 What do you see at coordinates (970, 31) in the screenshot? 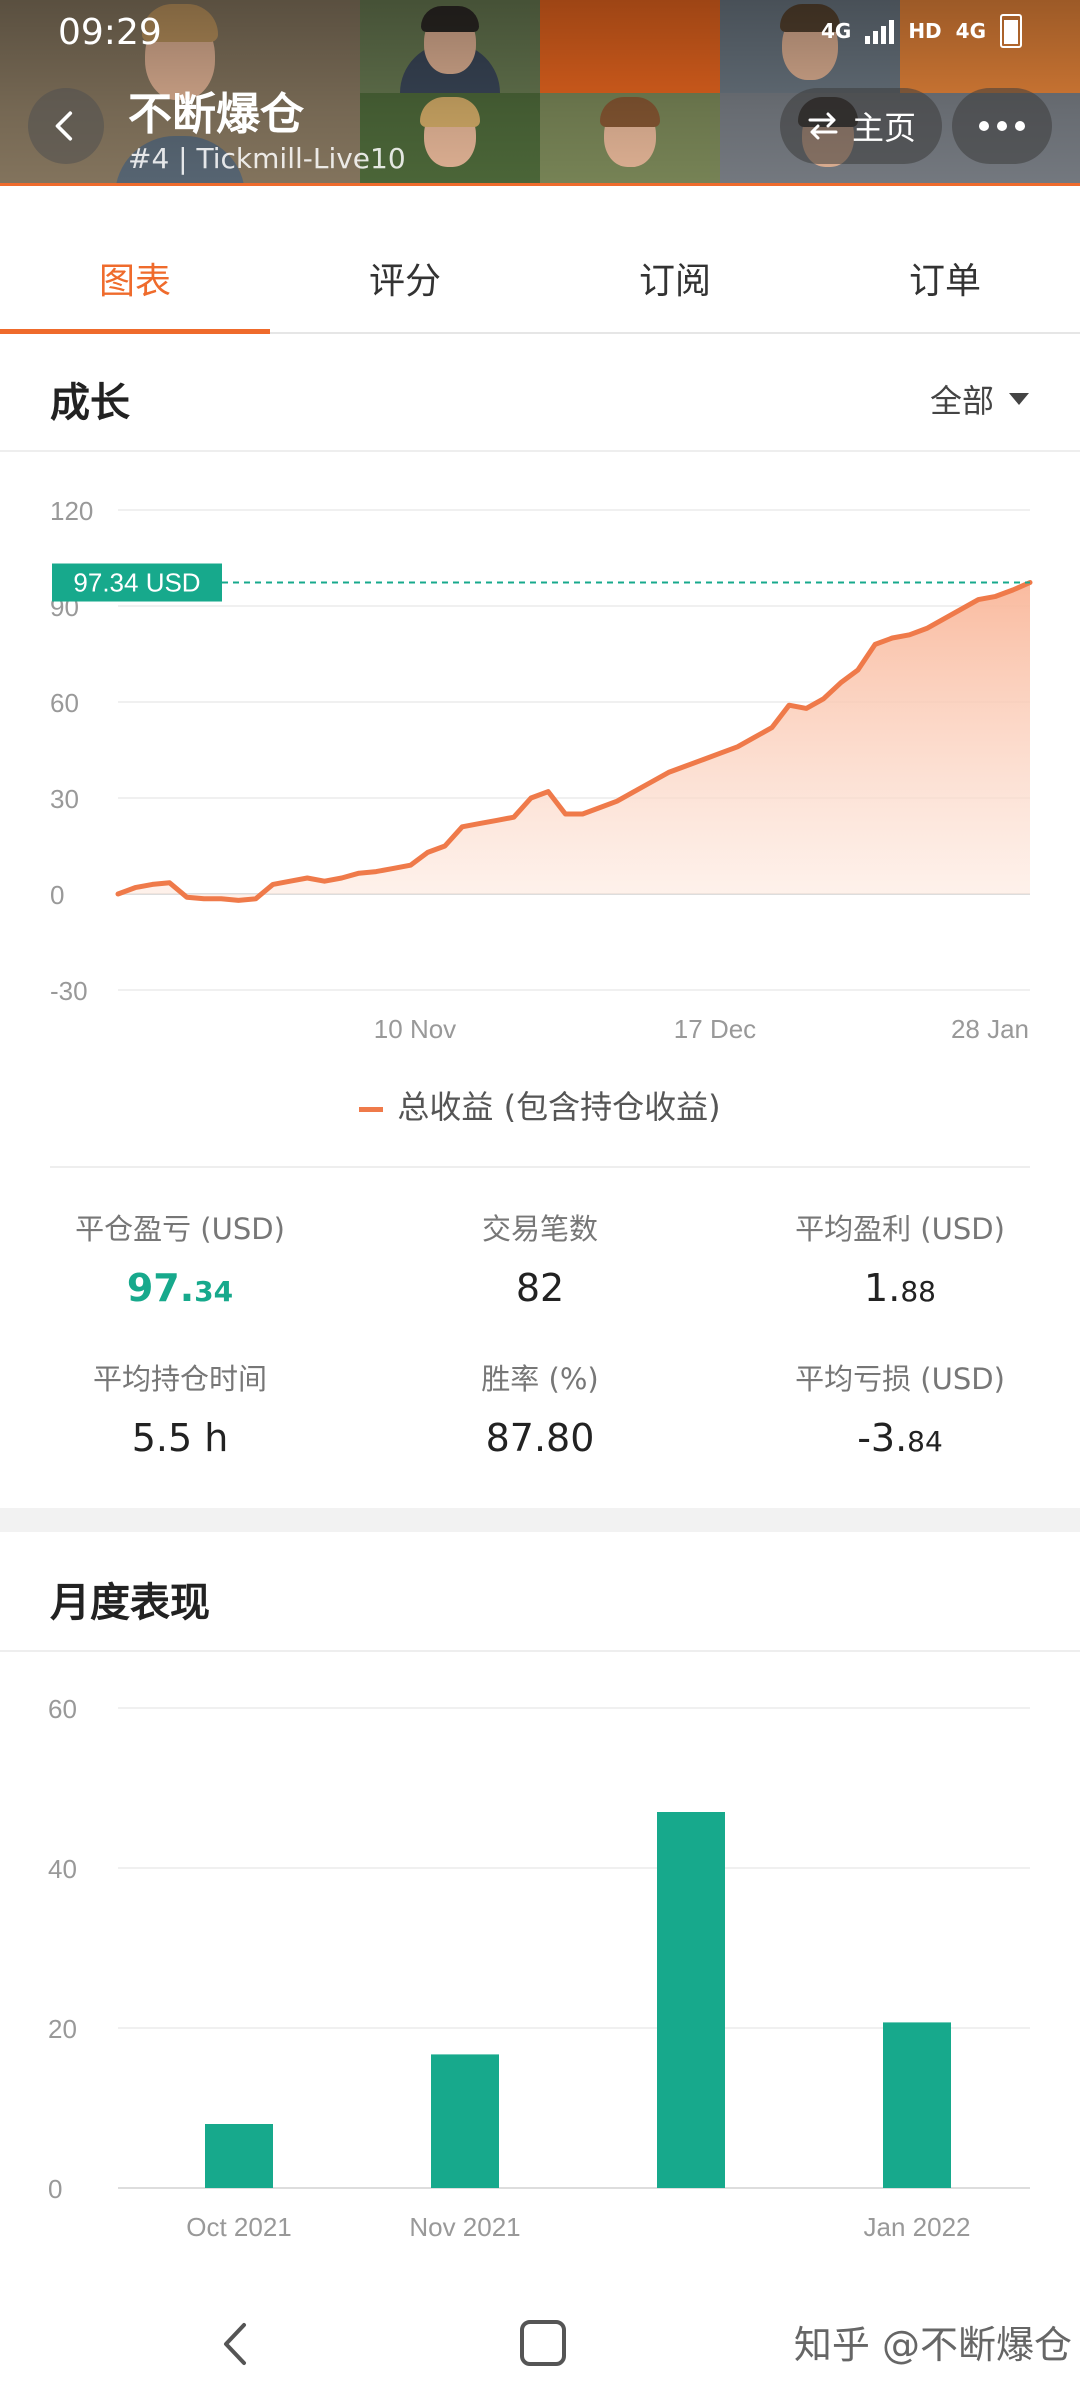
I see `network-type-label-2: 4G` at bounding box center [970, 31].